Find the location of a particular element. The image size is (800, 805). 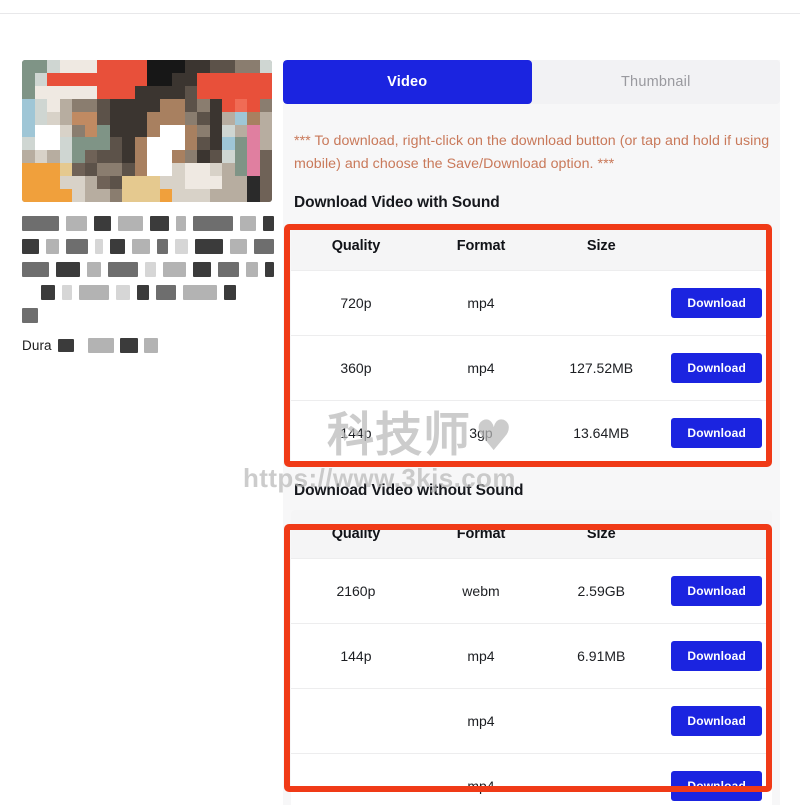

table-row: 360p mp4 127.52MB Download is located at coordinates (531, 368).